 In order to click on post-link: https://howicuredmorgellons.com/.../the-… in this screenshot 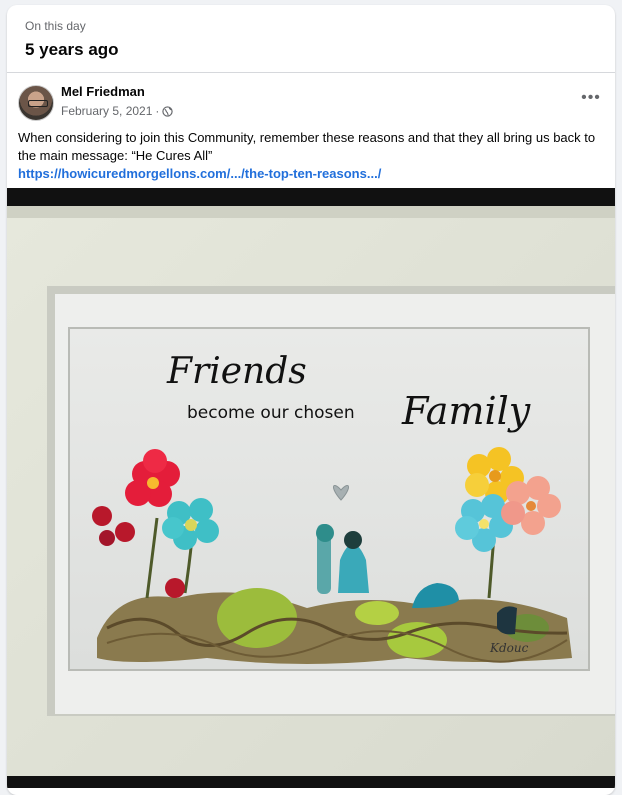, I will do `click(199, 173)`.